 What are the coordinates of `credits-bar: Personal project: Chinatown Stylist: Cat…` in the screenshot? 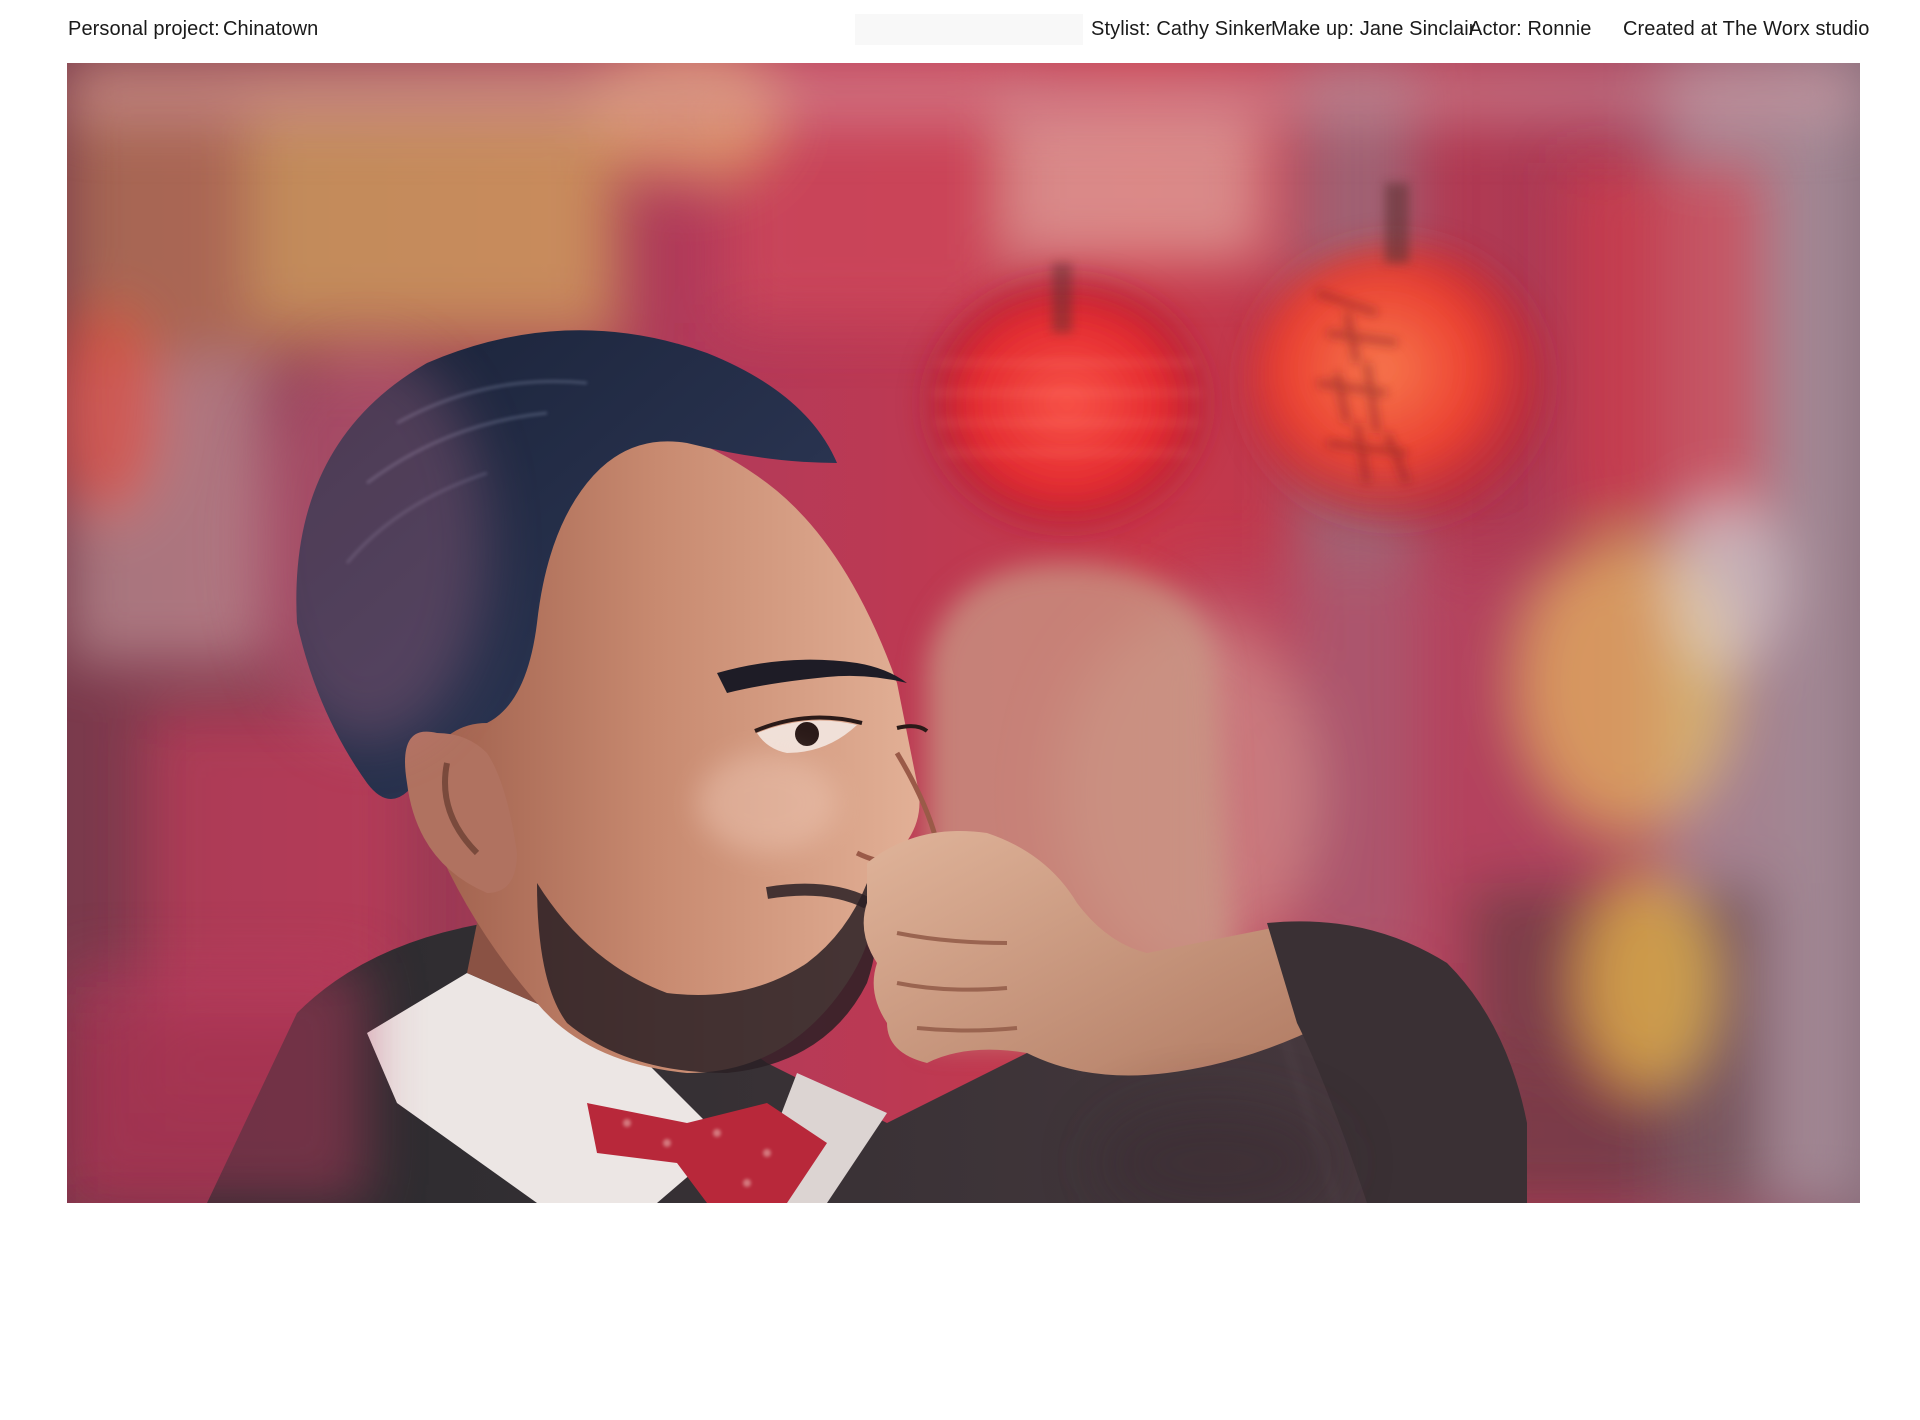 It's located at (960, 31).